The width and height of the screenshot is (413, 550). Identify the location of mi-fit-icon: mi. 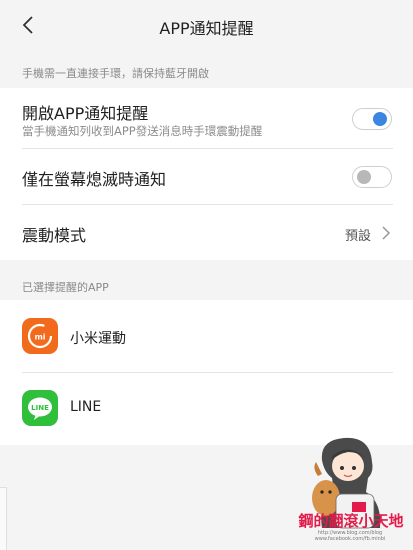
(40, 336).